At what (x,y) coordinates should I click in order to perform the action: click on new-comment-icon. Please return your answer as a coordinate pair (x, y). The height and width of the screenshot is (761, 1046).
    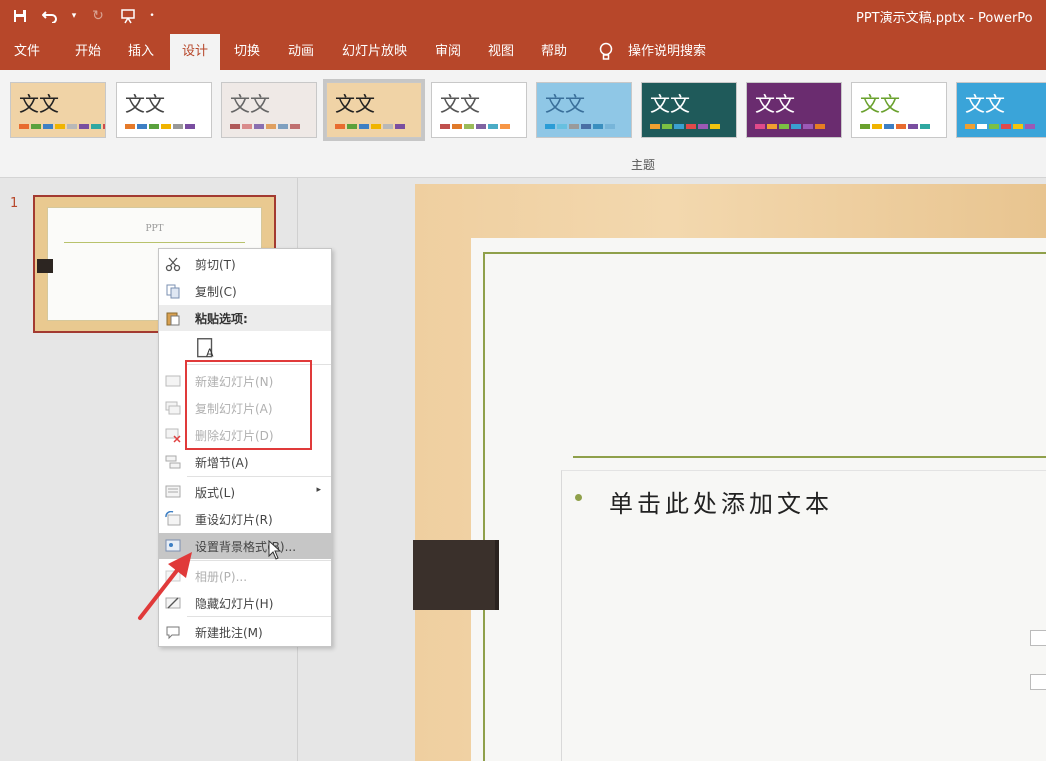
    Looking at the image, I should click on (173, 632).